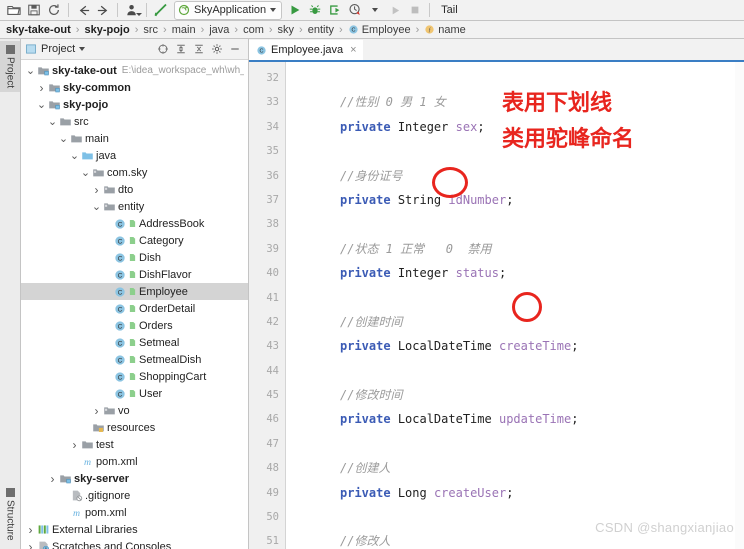 Image resolution: width=744 pixels, height=549 pixels. What do you see at coordinates (353, 50) in the screenshot?
I see `close-icon: ×` at bounding box center [353, 50].